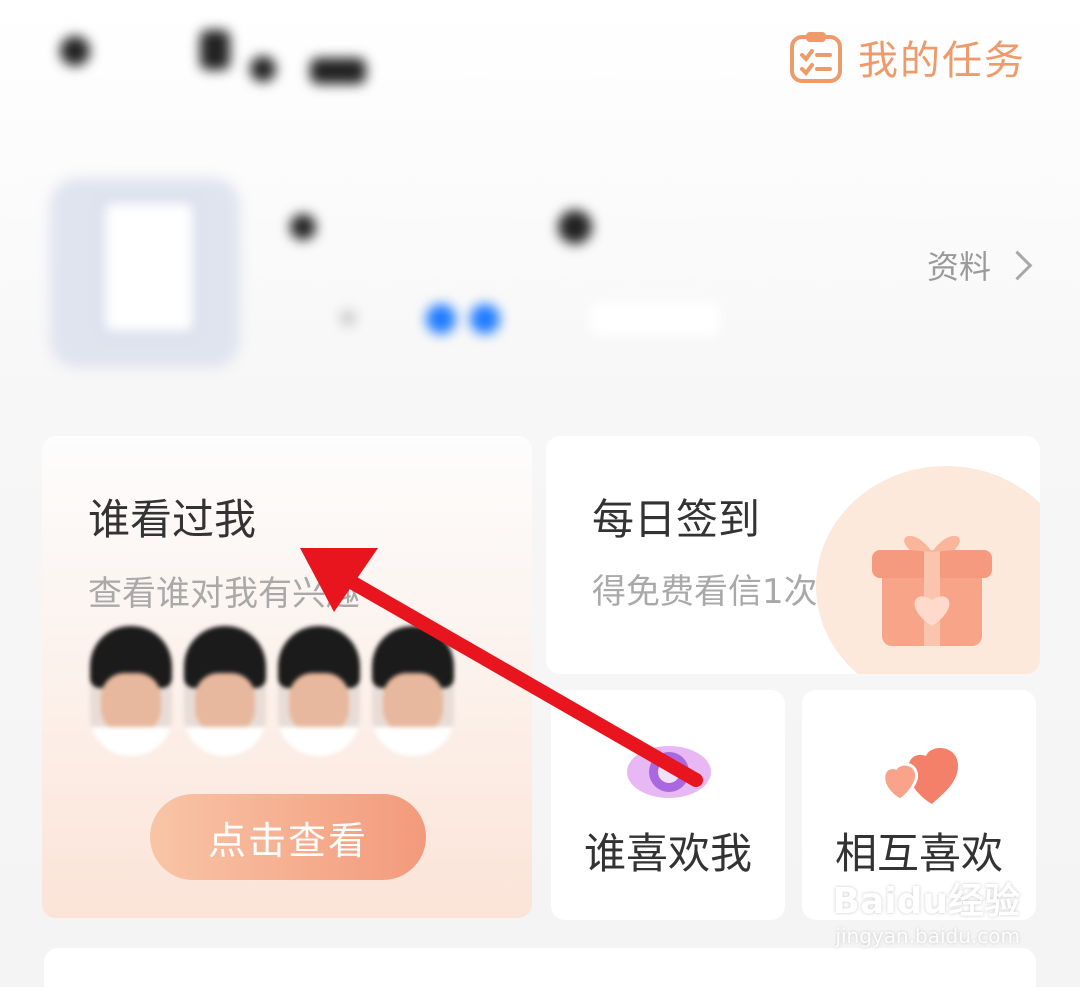  I want to click on who-viewed-me-title: 谁看过我, so click(172, 519).